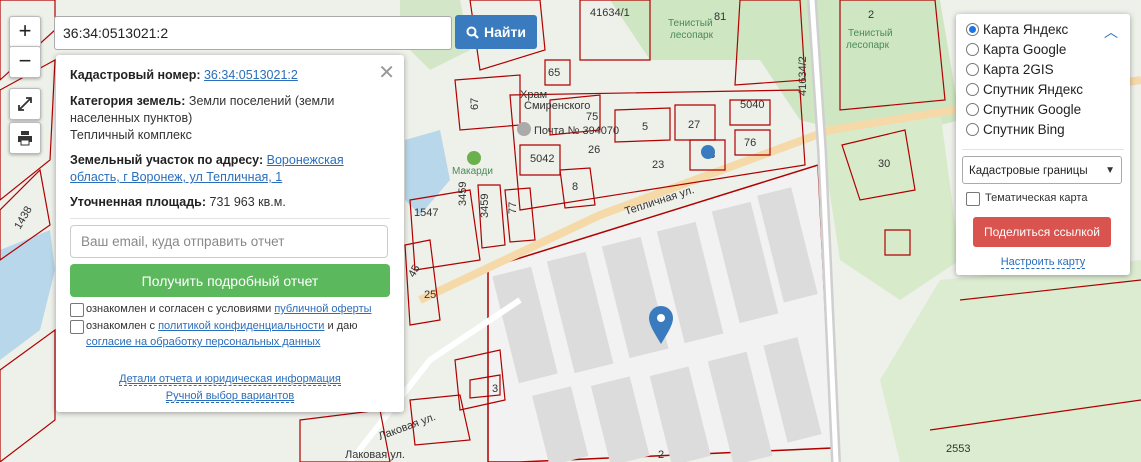 This screenshot has height=462, width=1141. I want to click on post-icon, so click(524, 129).